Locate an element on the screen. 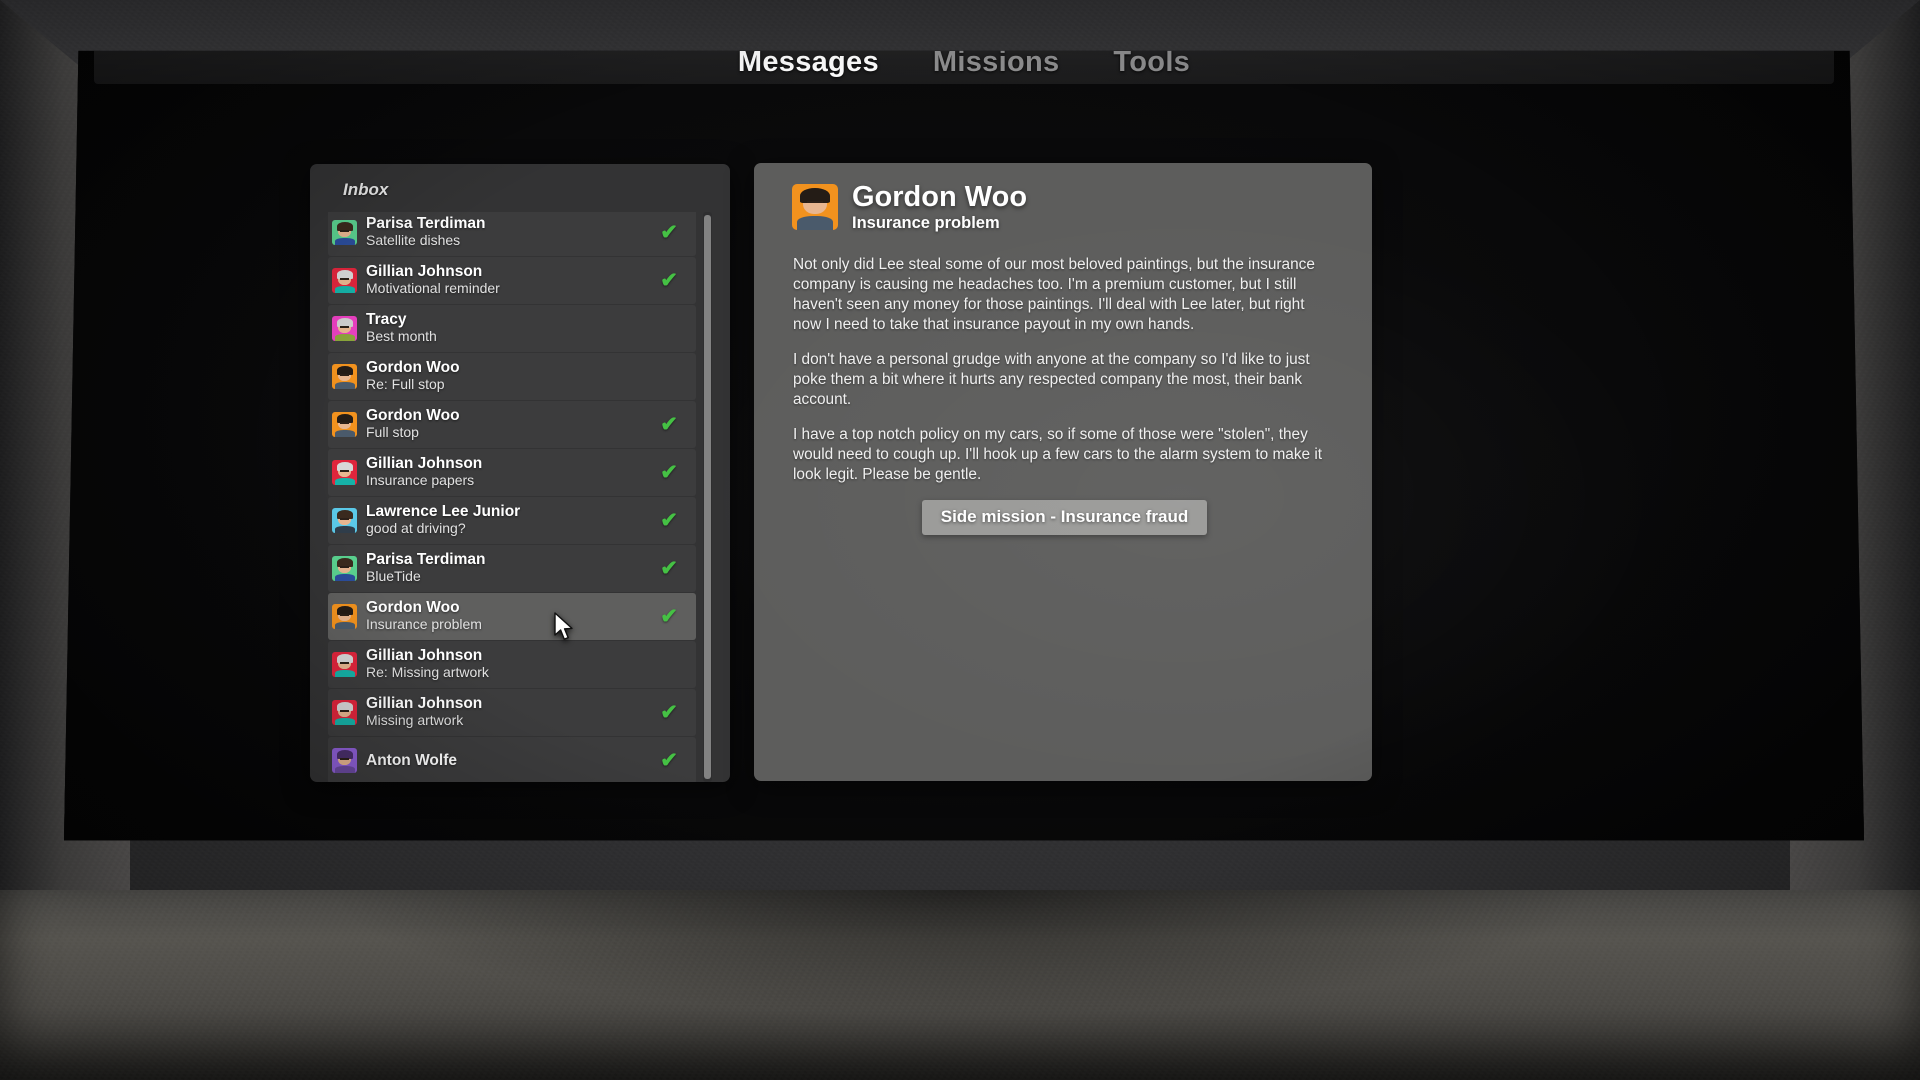 This screenshot has width=1920, height=1080. mail-subject: Missing artwork is located at coordinates (415, 720).